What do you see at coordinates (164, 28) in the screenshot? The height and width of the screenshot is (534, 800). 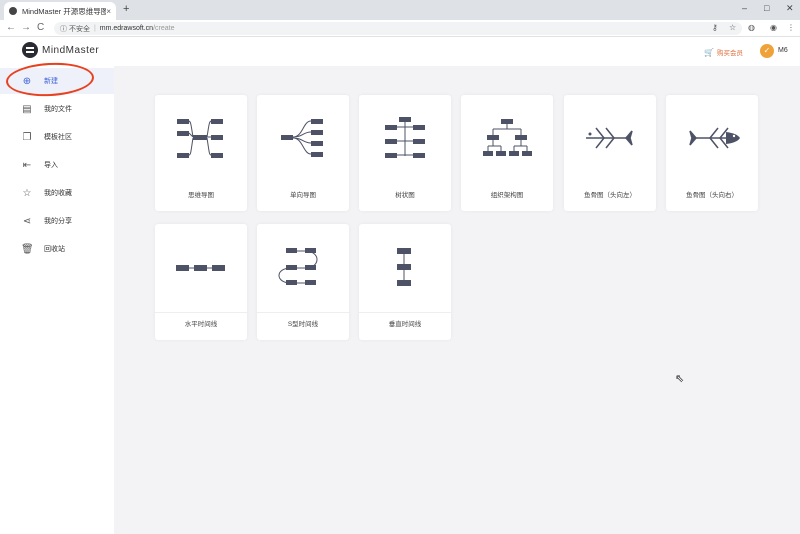 I see `url-path: /create` at bounding box center [164, 28].